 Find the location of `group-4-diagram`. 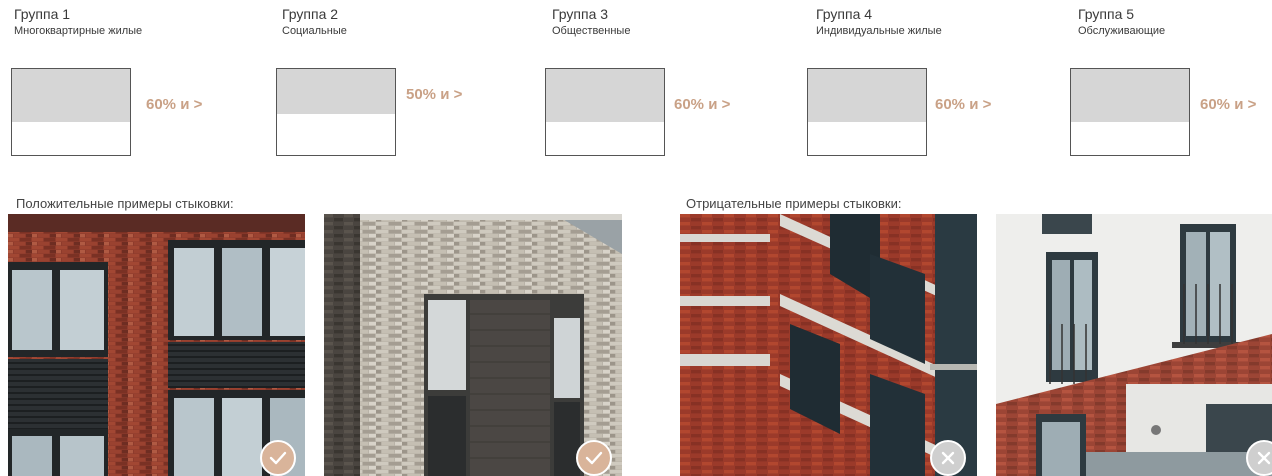

group-4-diagram is located at coordinates (867, 112).